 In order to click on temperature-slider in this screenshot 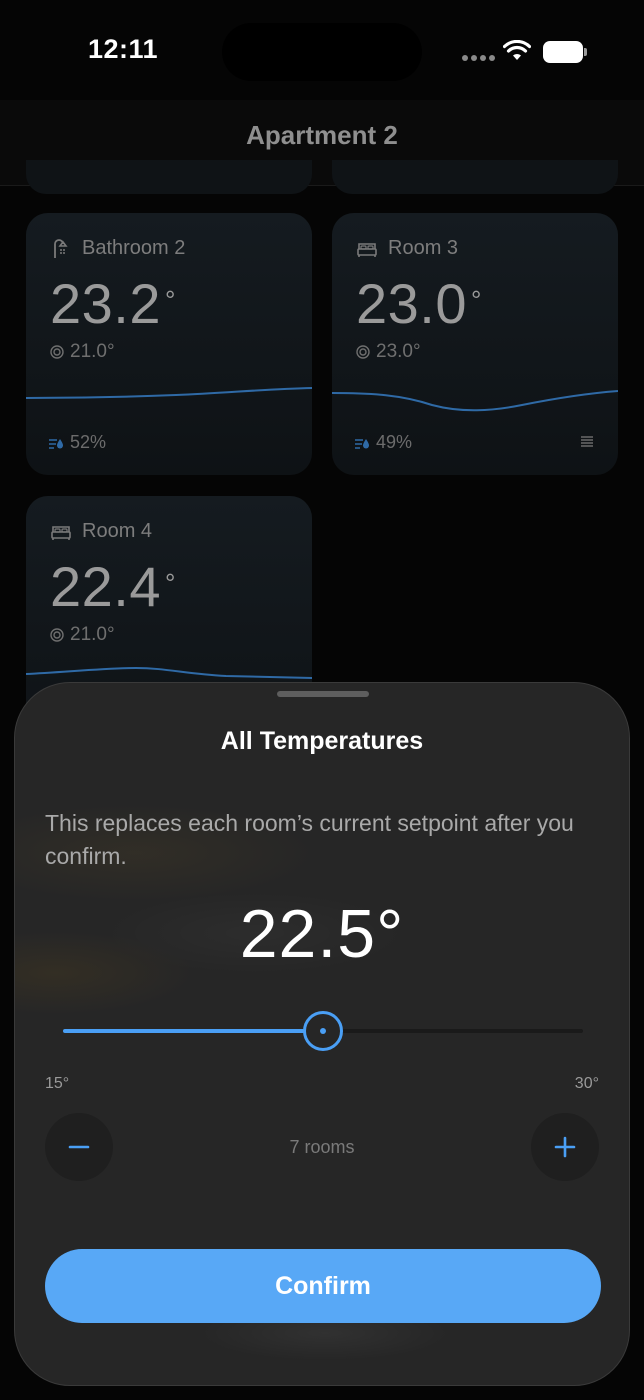, I will do `click(323, 1031)`.